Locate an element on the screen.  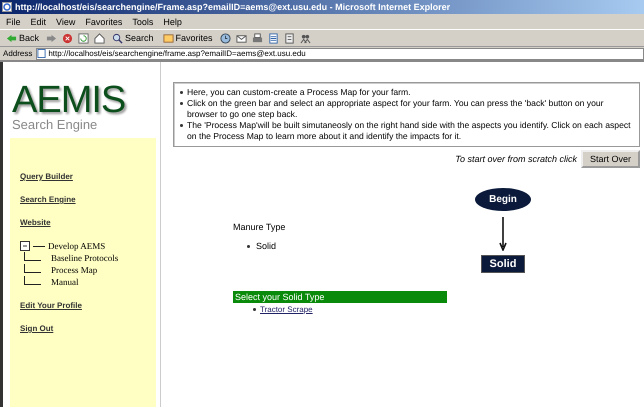
clock-icon is located at coordinates (225, 38).